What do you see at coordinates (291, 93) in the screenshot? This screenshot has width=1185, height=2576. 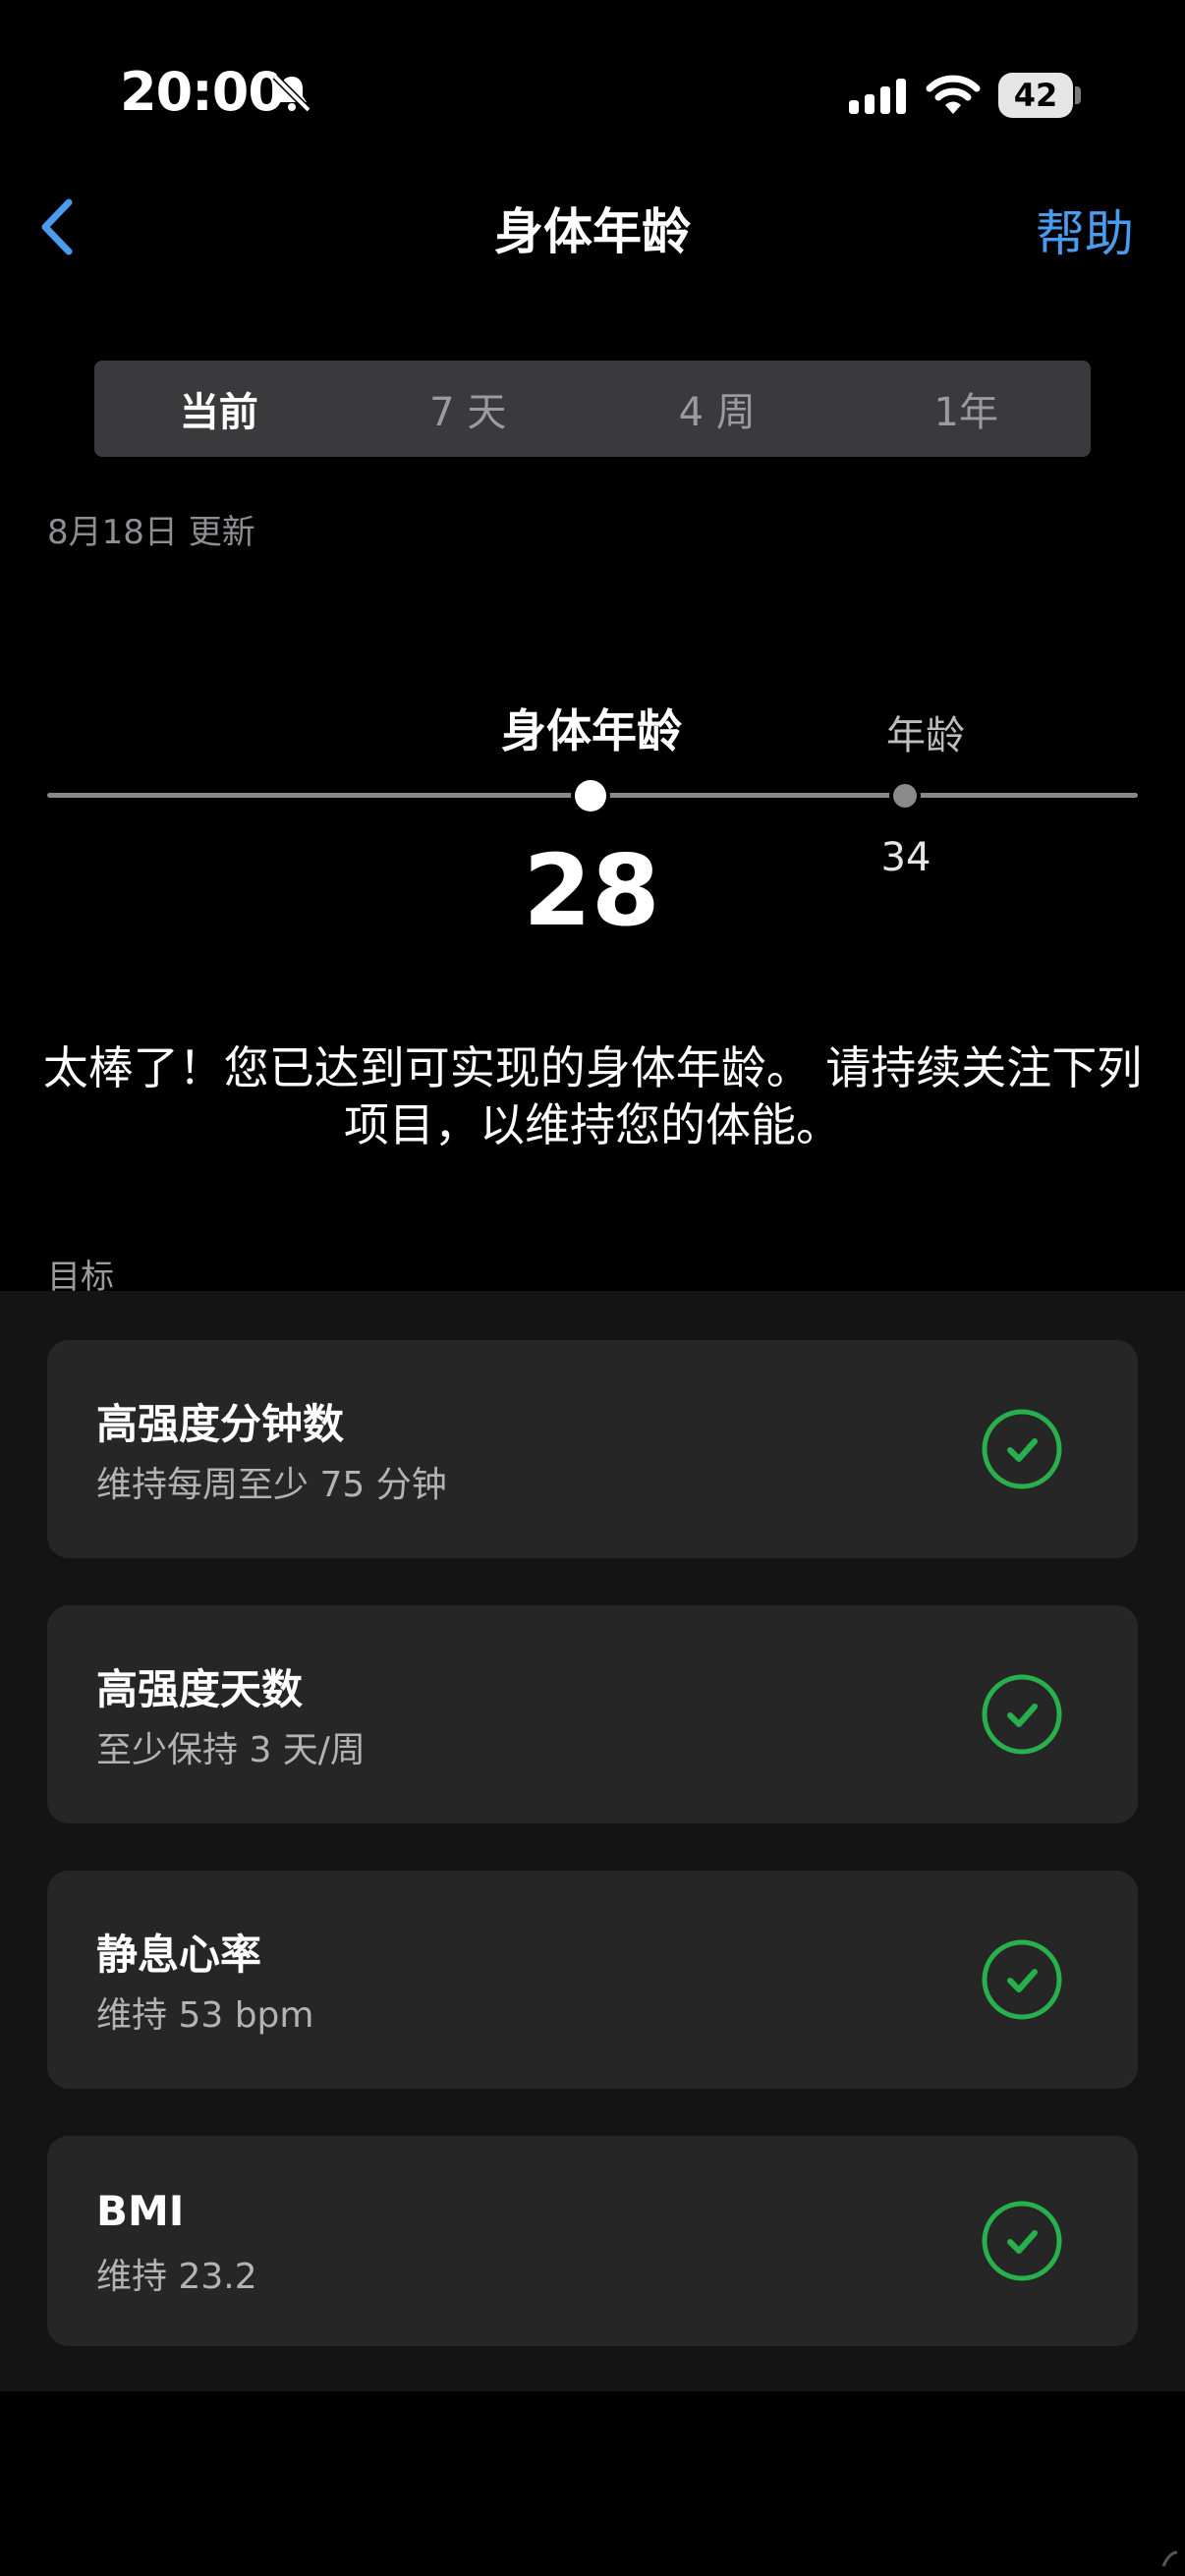 I see `bell-muted-icon` at bounding box center [291, 93].